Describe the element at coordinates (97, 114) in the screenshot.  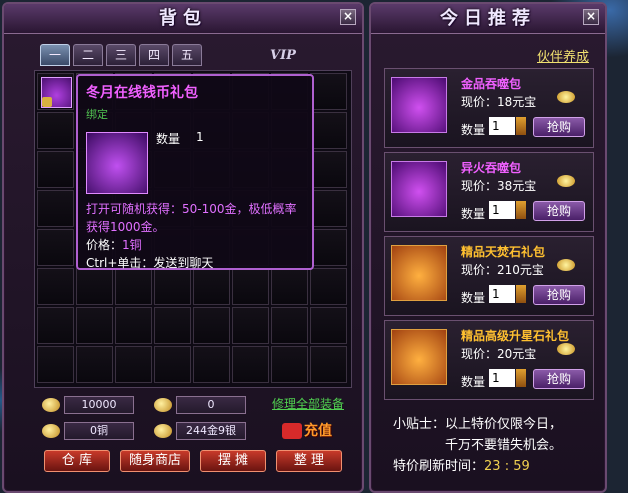
I see `tooltip-bound-label: 绑定` at that location.